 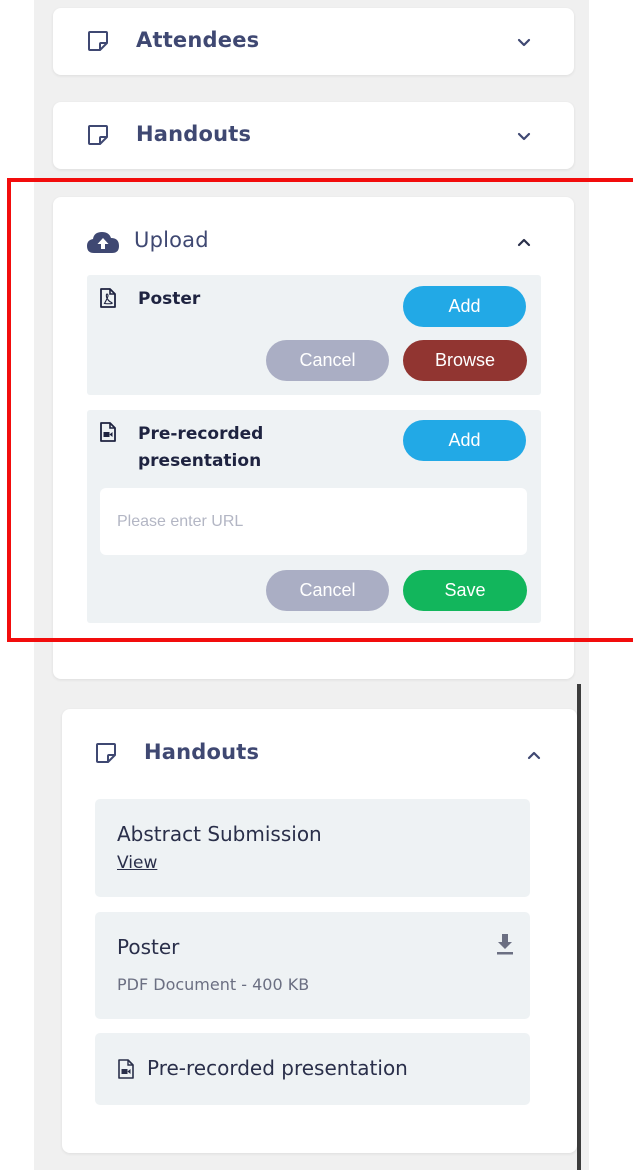 I want to click on handout-item-prerecorded: Pre-recorded presentation, so click(x=312, y=1069).